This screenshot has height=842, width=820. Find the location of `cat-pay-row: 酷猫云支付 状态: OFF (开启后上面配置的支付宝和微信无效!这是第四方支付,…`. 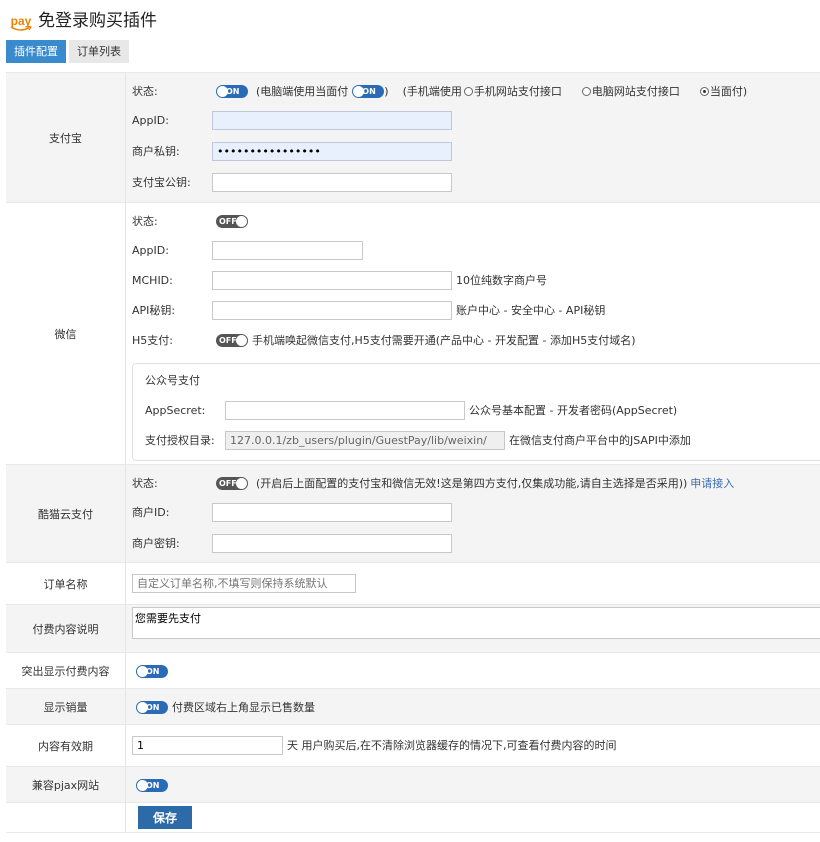

cat-pay-row: 酷猫云支付 状态: OFF (开启后上面配置的支付宝和微信无效!这是第四方支付,… is located at coordinates (413, 514).